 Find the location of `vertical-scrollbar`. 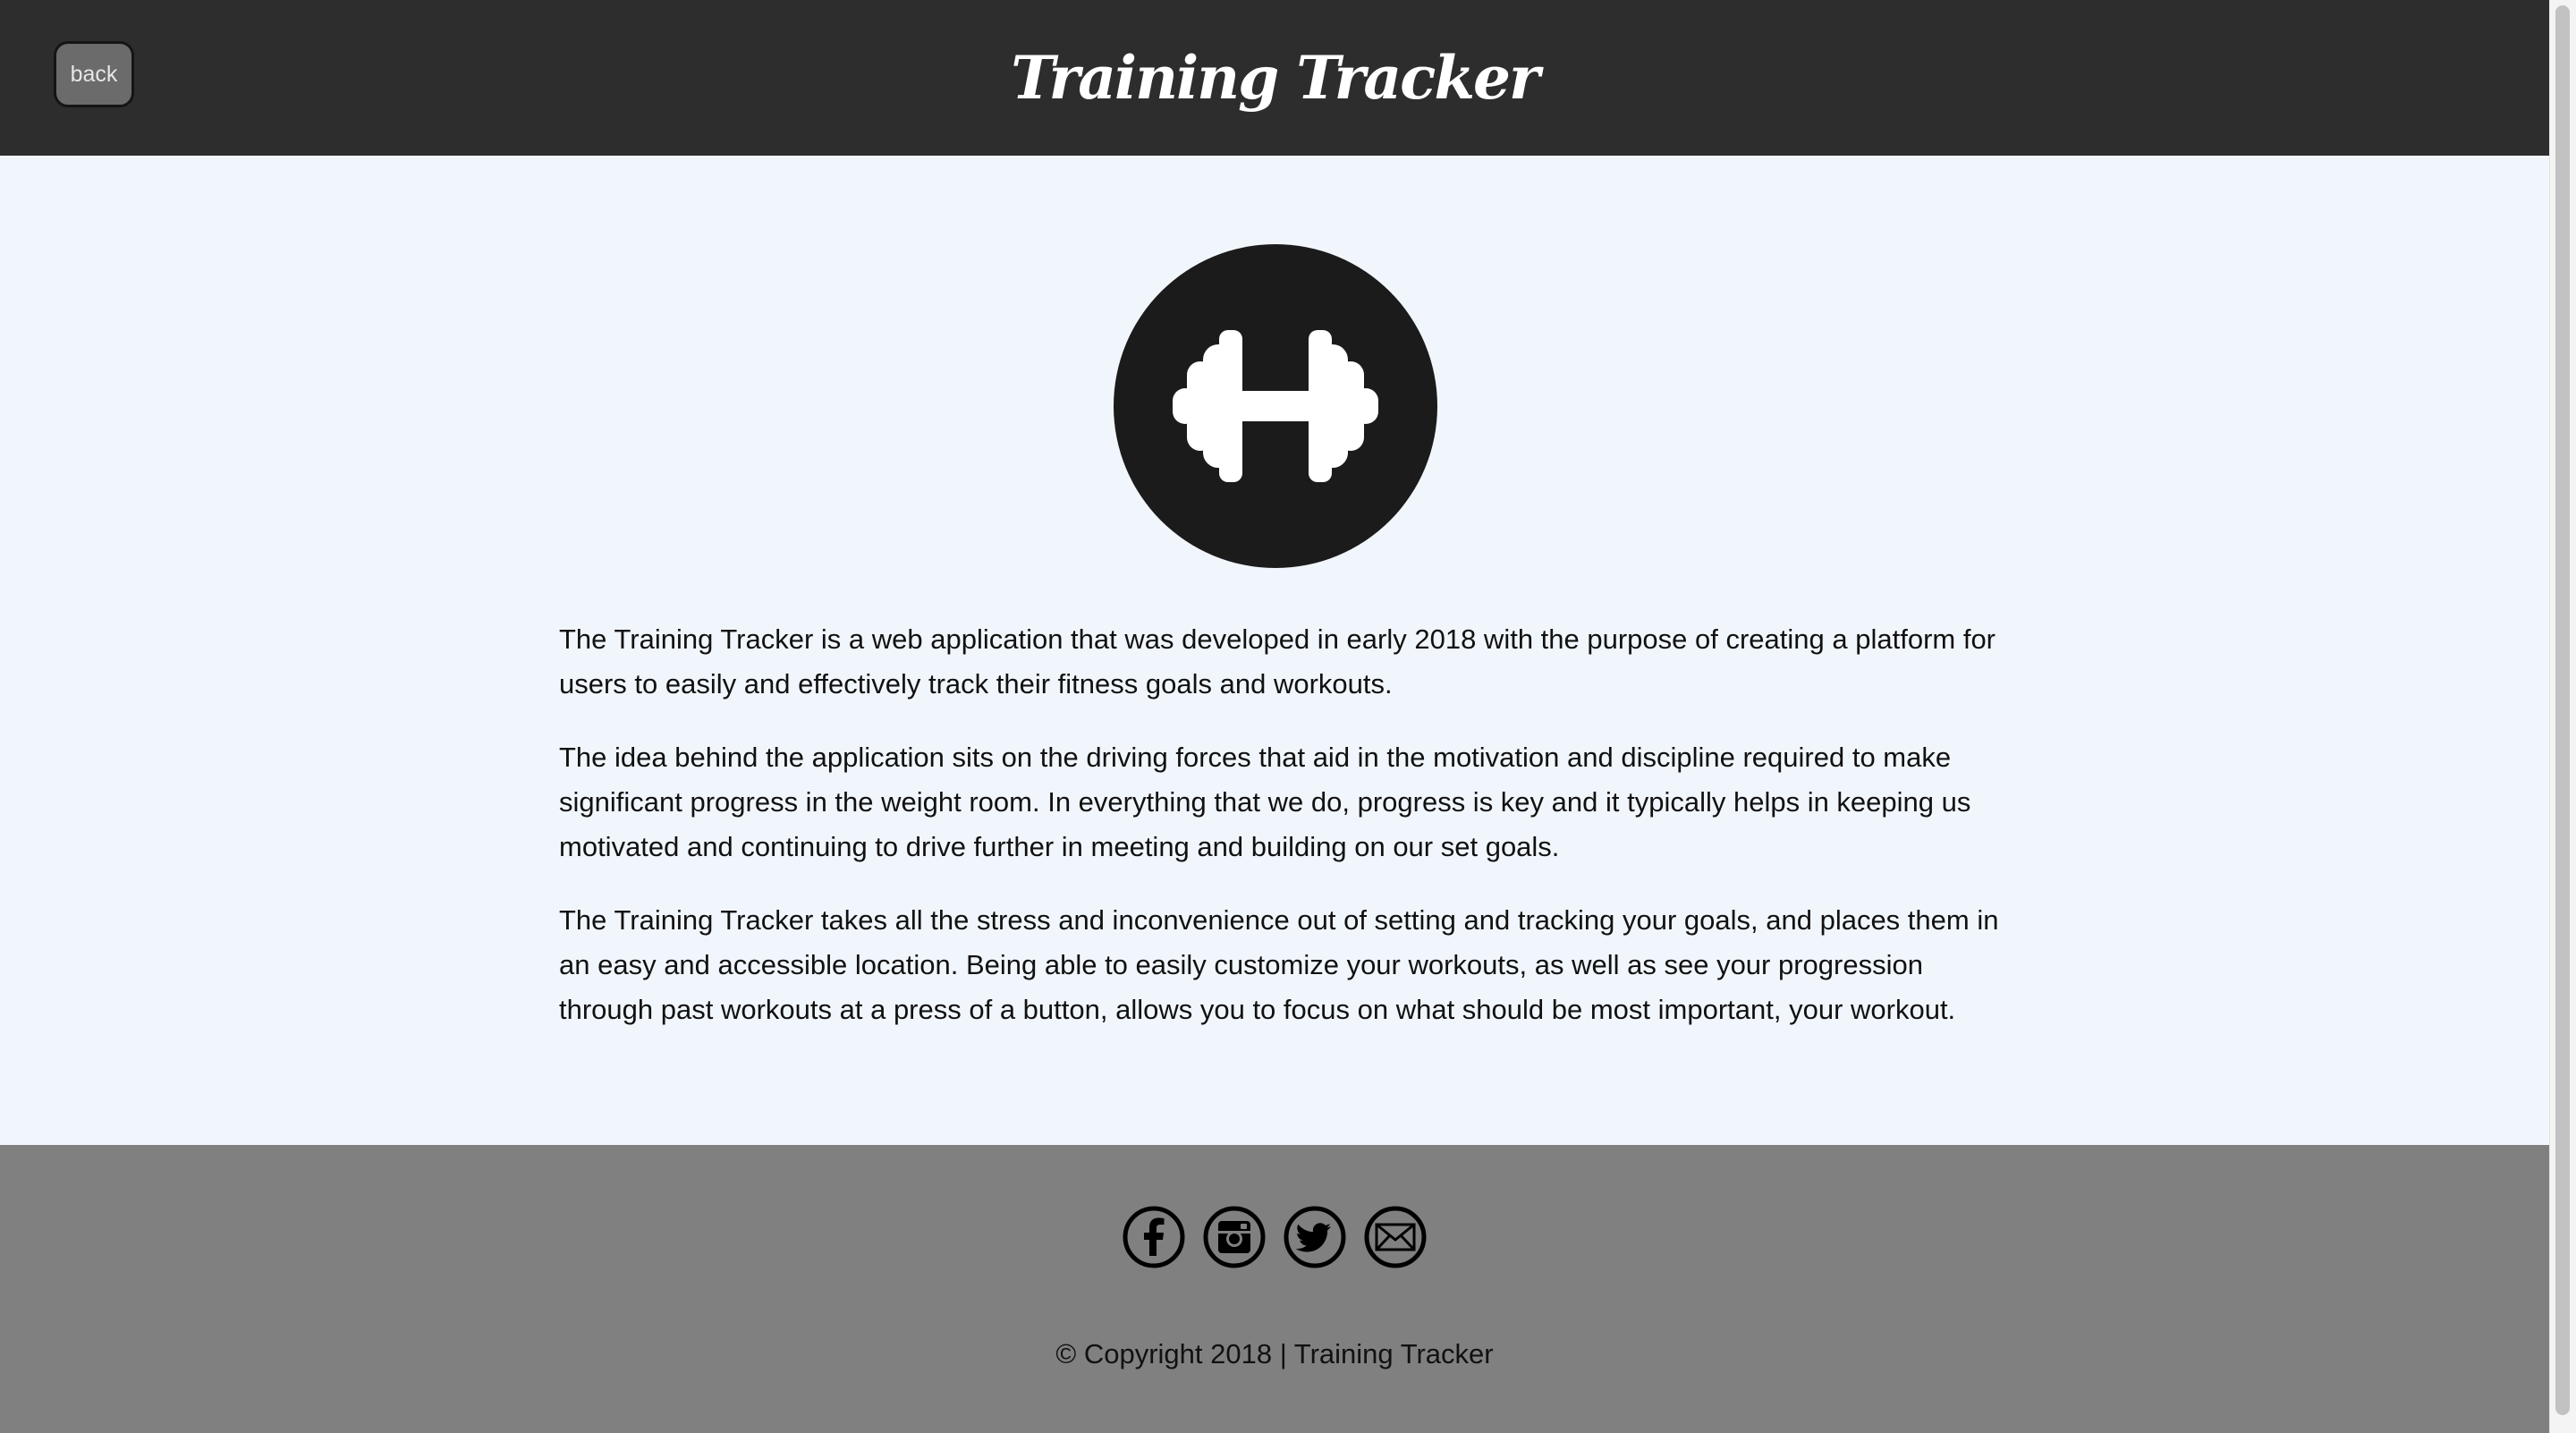

vertical-scrollbar is located at coordinates (2562, 716).